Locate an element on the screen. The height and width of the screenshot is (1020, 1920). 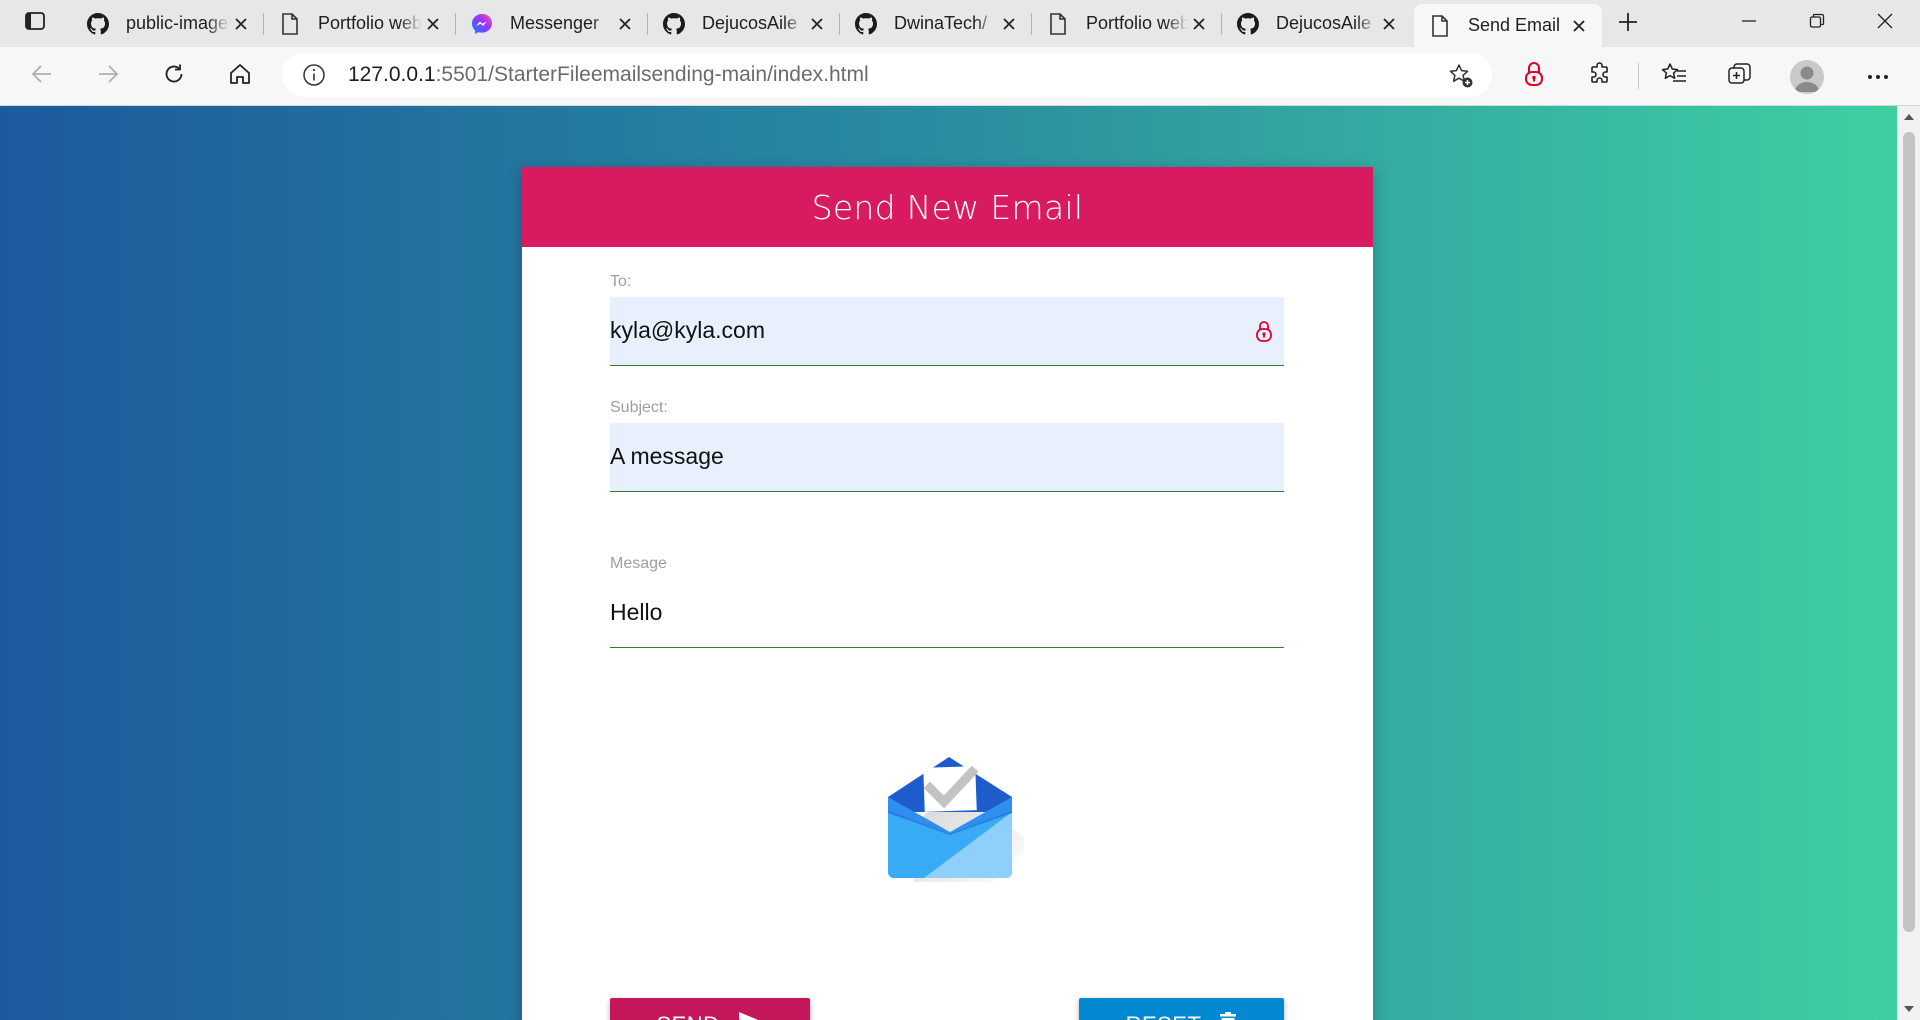
lock-icon is located at coordinates (1534, 76).